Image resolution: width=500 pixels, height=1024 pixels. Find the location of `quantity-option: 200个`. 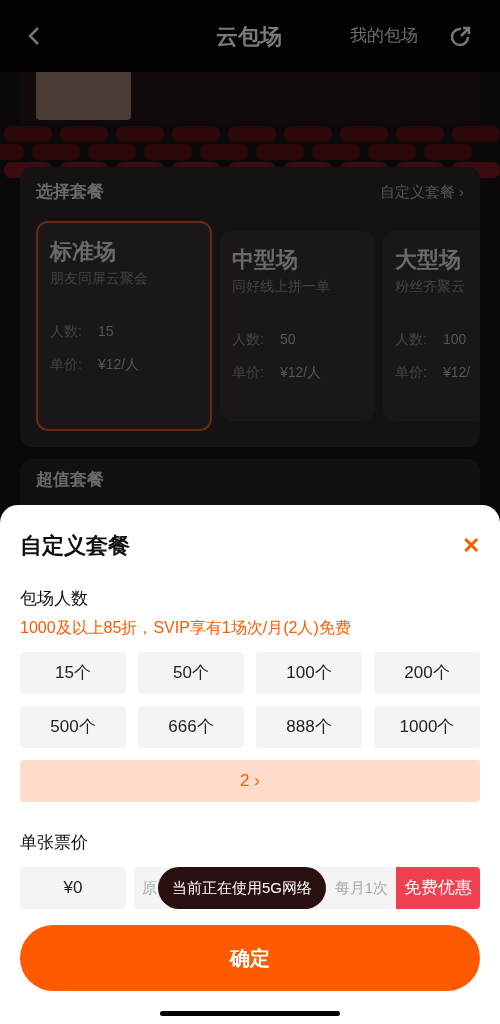

quantity-option: 200个 is located at coordinates (427, 672).